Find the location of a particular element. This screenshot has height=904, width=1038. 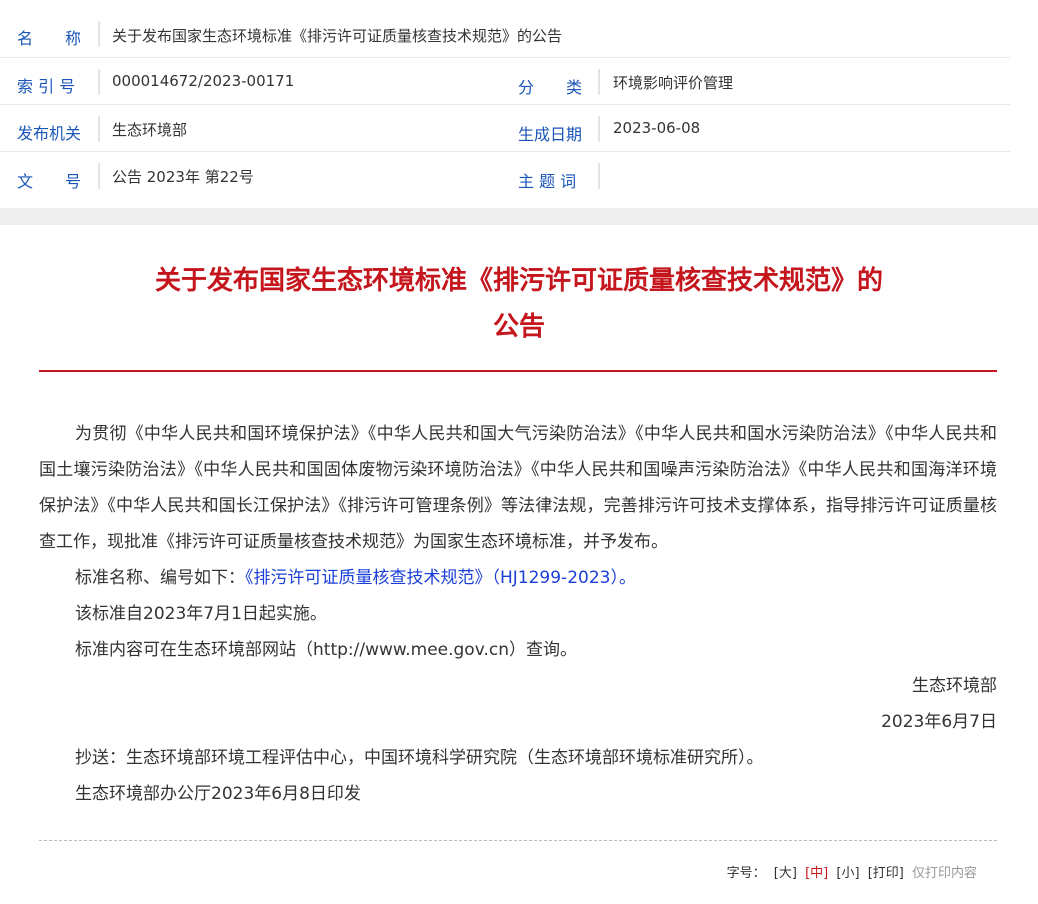

font-size-toolbar: 字号： [大] [中] [小] [打印] 仅打印内容 is located at coordinates (850, 871).